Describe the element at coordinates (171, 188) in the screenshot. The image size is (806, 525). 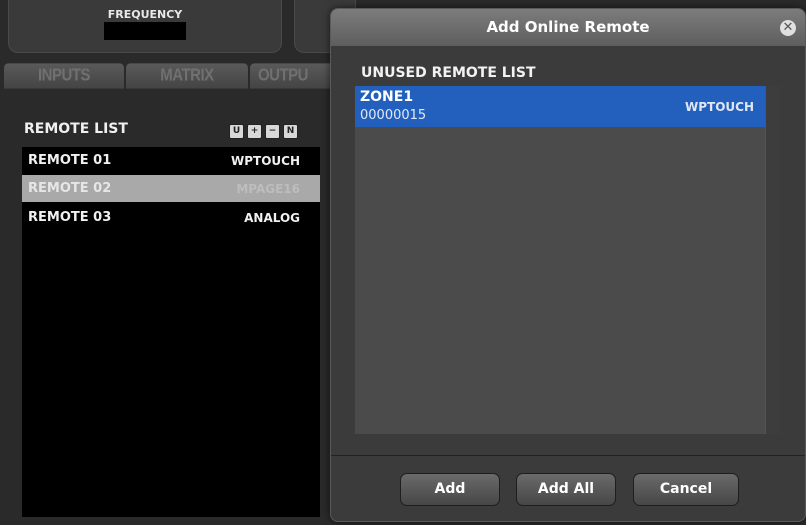
I see `remote-list-row: REMOTE 02 MPAGE16` at that location.